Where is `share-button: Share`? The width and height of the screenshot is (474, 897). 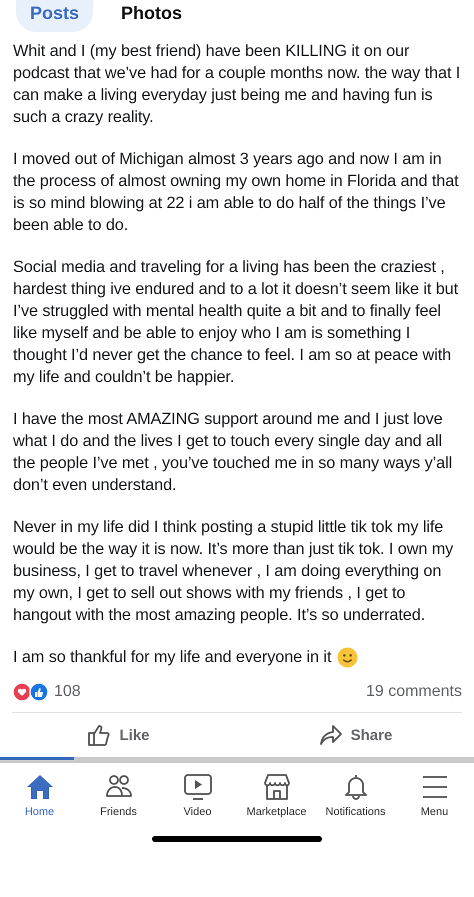
share-button: Share is located at coordinates (355, 735).